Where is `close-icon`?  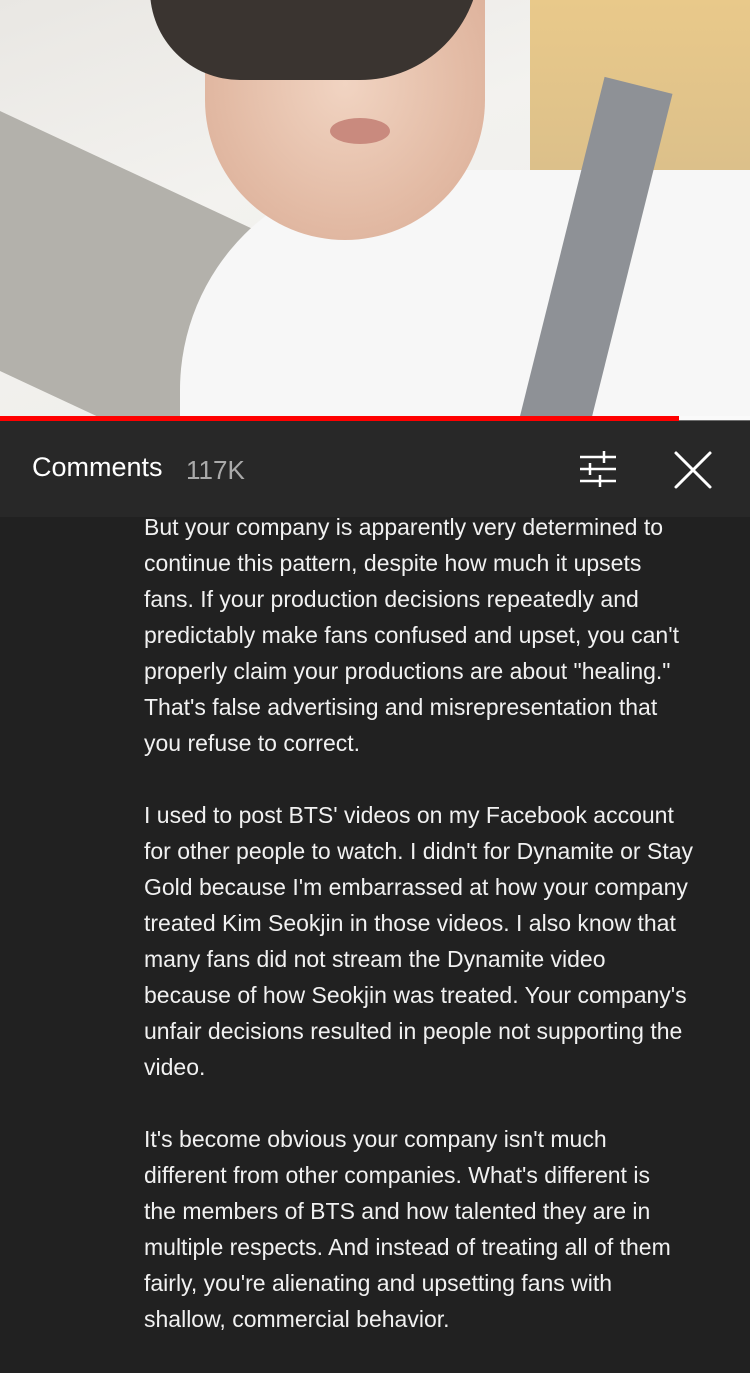 close-icon is located at coordinates (693, 470).